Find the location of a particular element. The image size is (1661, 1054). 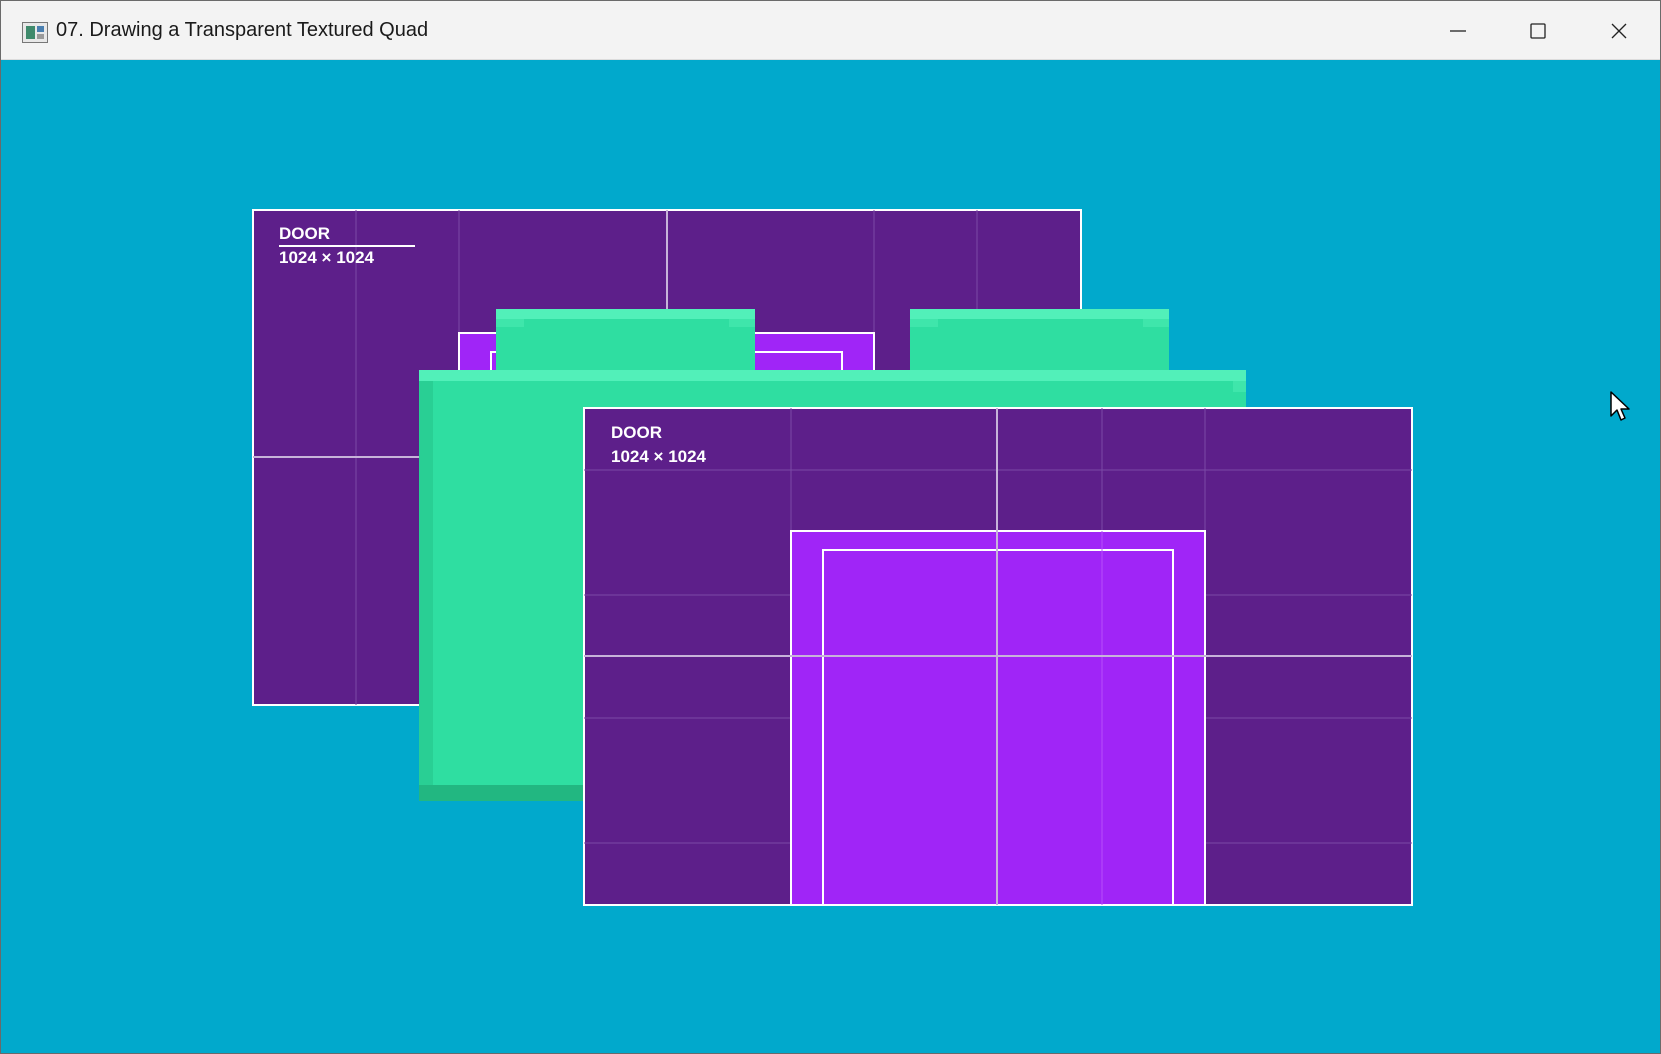

window-title: 07. Drawing a Transparent Textured Quad is located at coordinates (242, 30).